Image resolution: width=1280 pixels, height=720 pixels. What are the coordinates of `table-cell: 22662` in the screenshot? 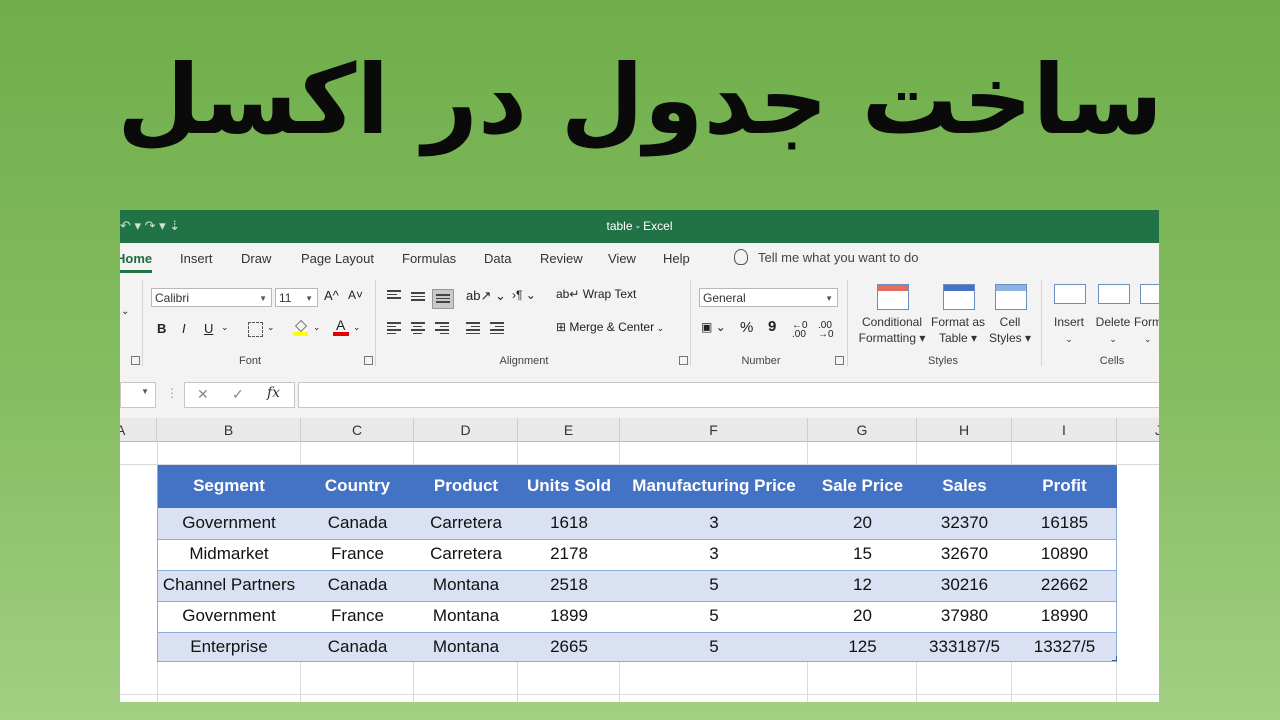 It's located at (1064, 585).